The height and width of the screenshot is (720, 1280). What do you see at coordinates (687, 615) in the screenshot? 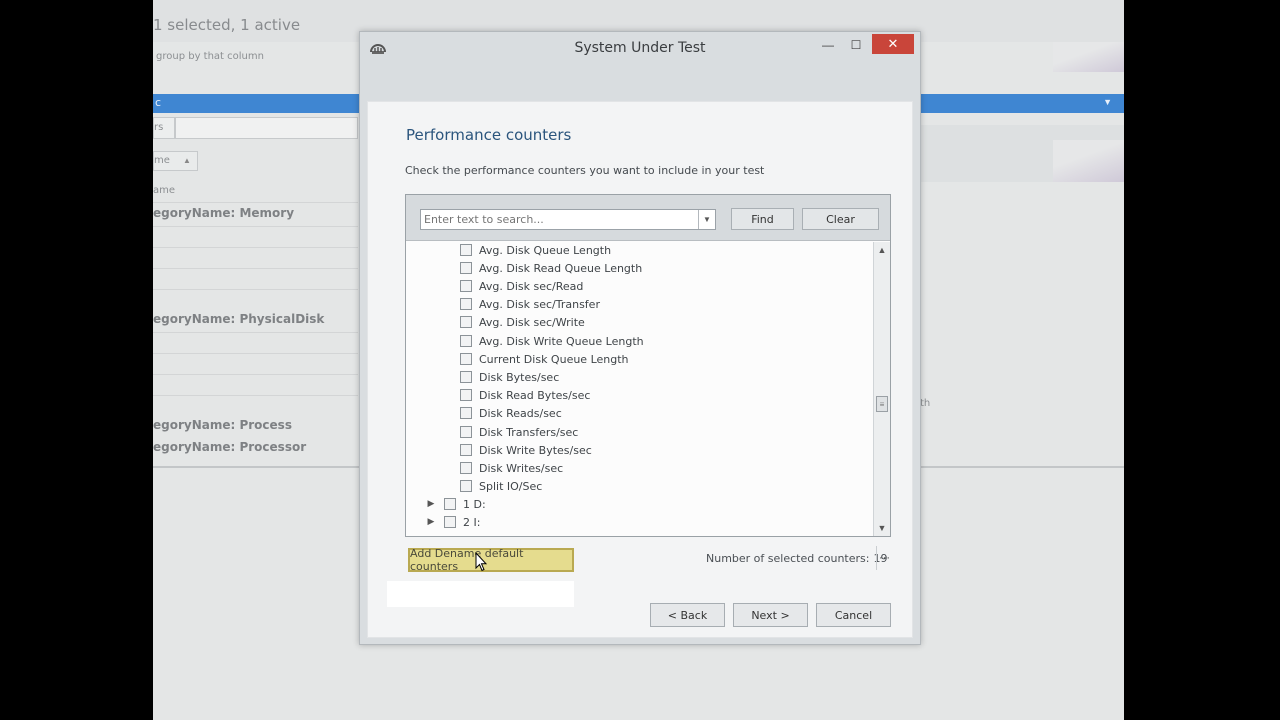
I see `back-button: < Back` at bounding box center [687, 615].